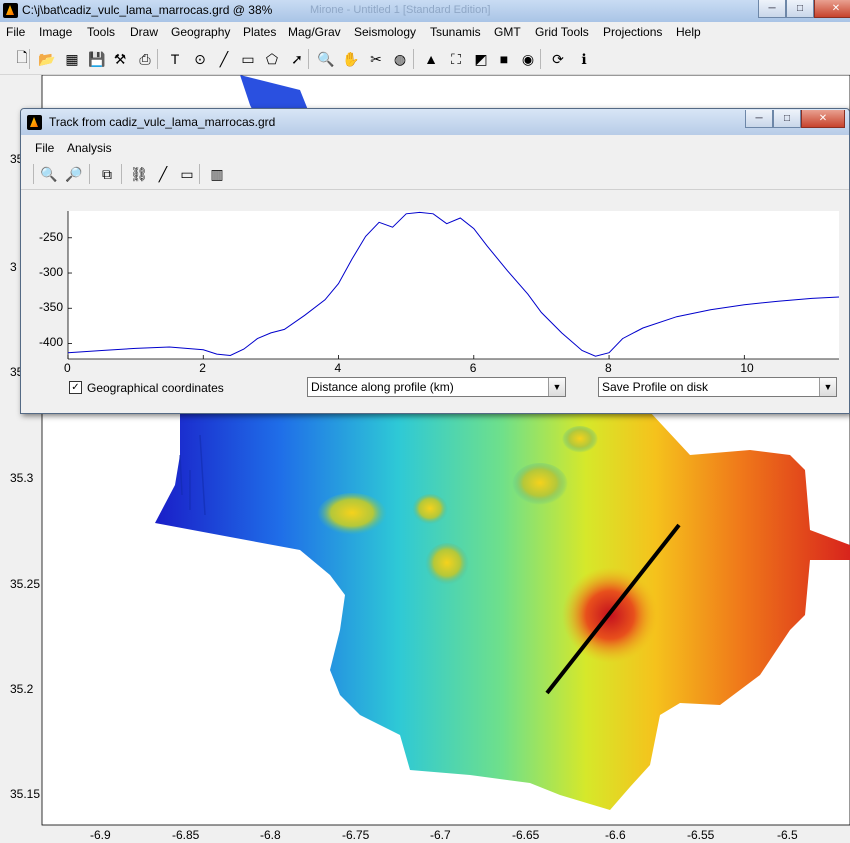  Describe the element at coordinates (351, 59) in the screenshot. I see `pan-hand-icon: ✋` at that location.